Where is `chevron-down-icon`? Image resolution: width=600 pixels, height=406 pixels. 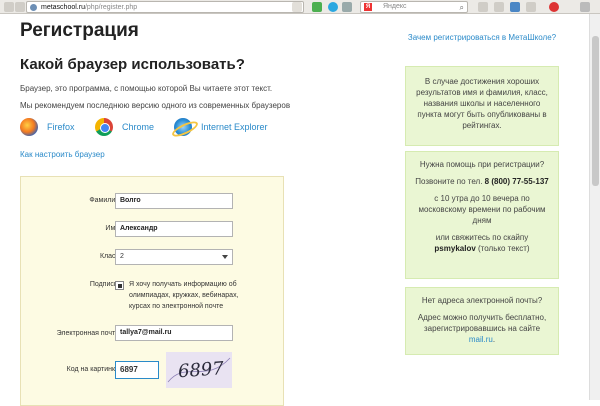 chevron-down-icon is located at coordinates (225, 257).